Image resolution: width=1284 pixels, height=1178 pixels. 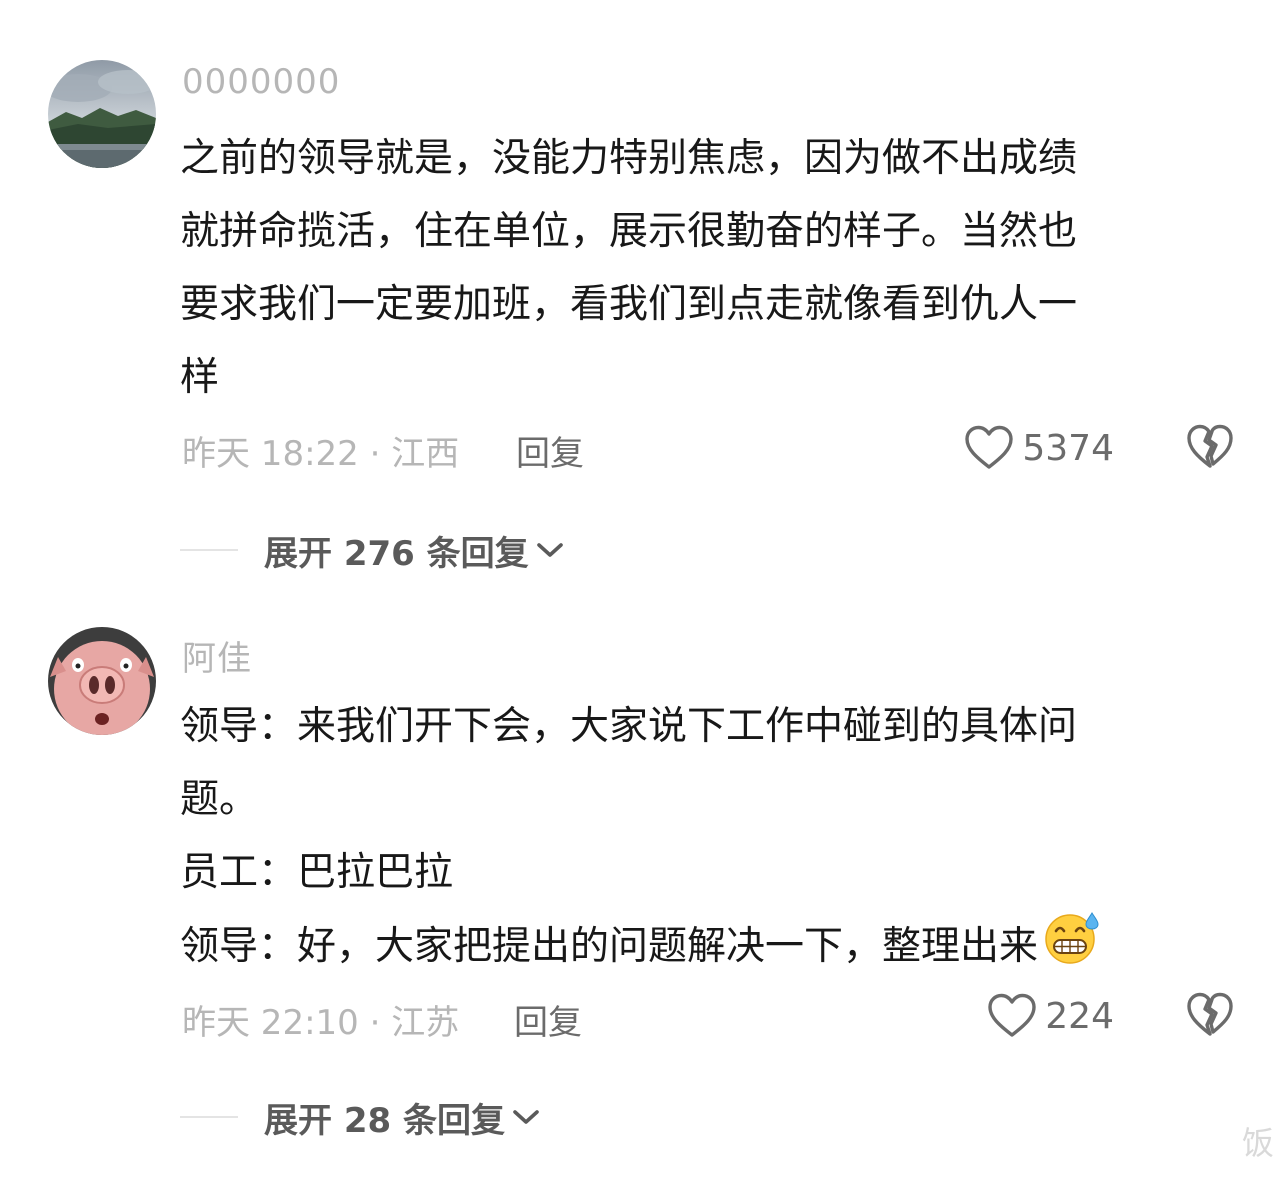 What do you see at coordinates (1079, 1016) in the screenshot?
I see `like-count: 224` at bounding box center [1079, 1016].